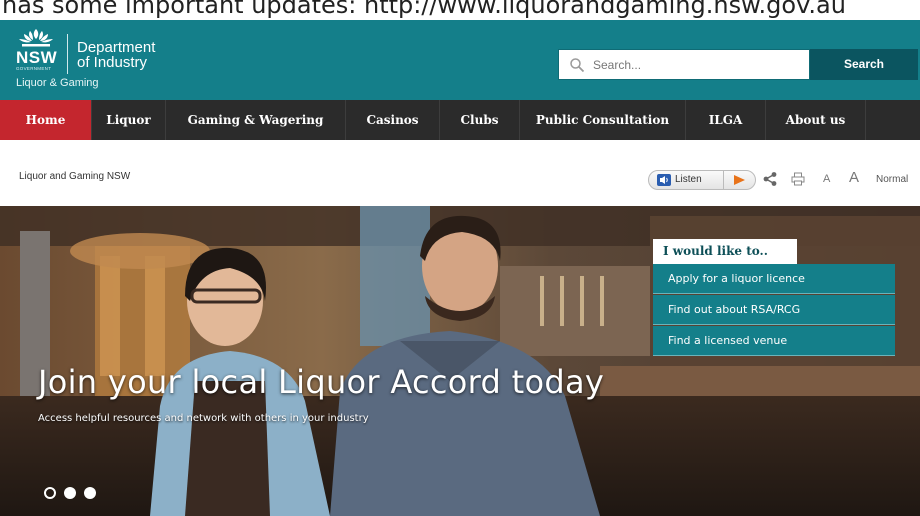  I want to click on carousel-dots, so click(70, 493).